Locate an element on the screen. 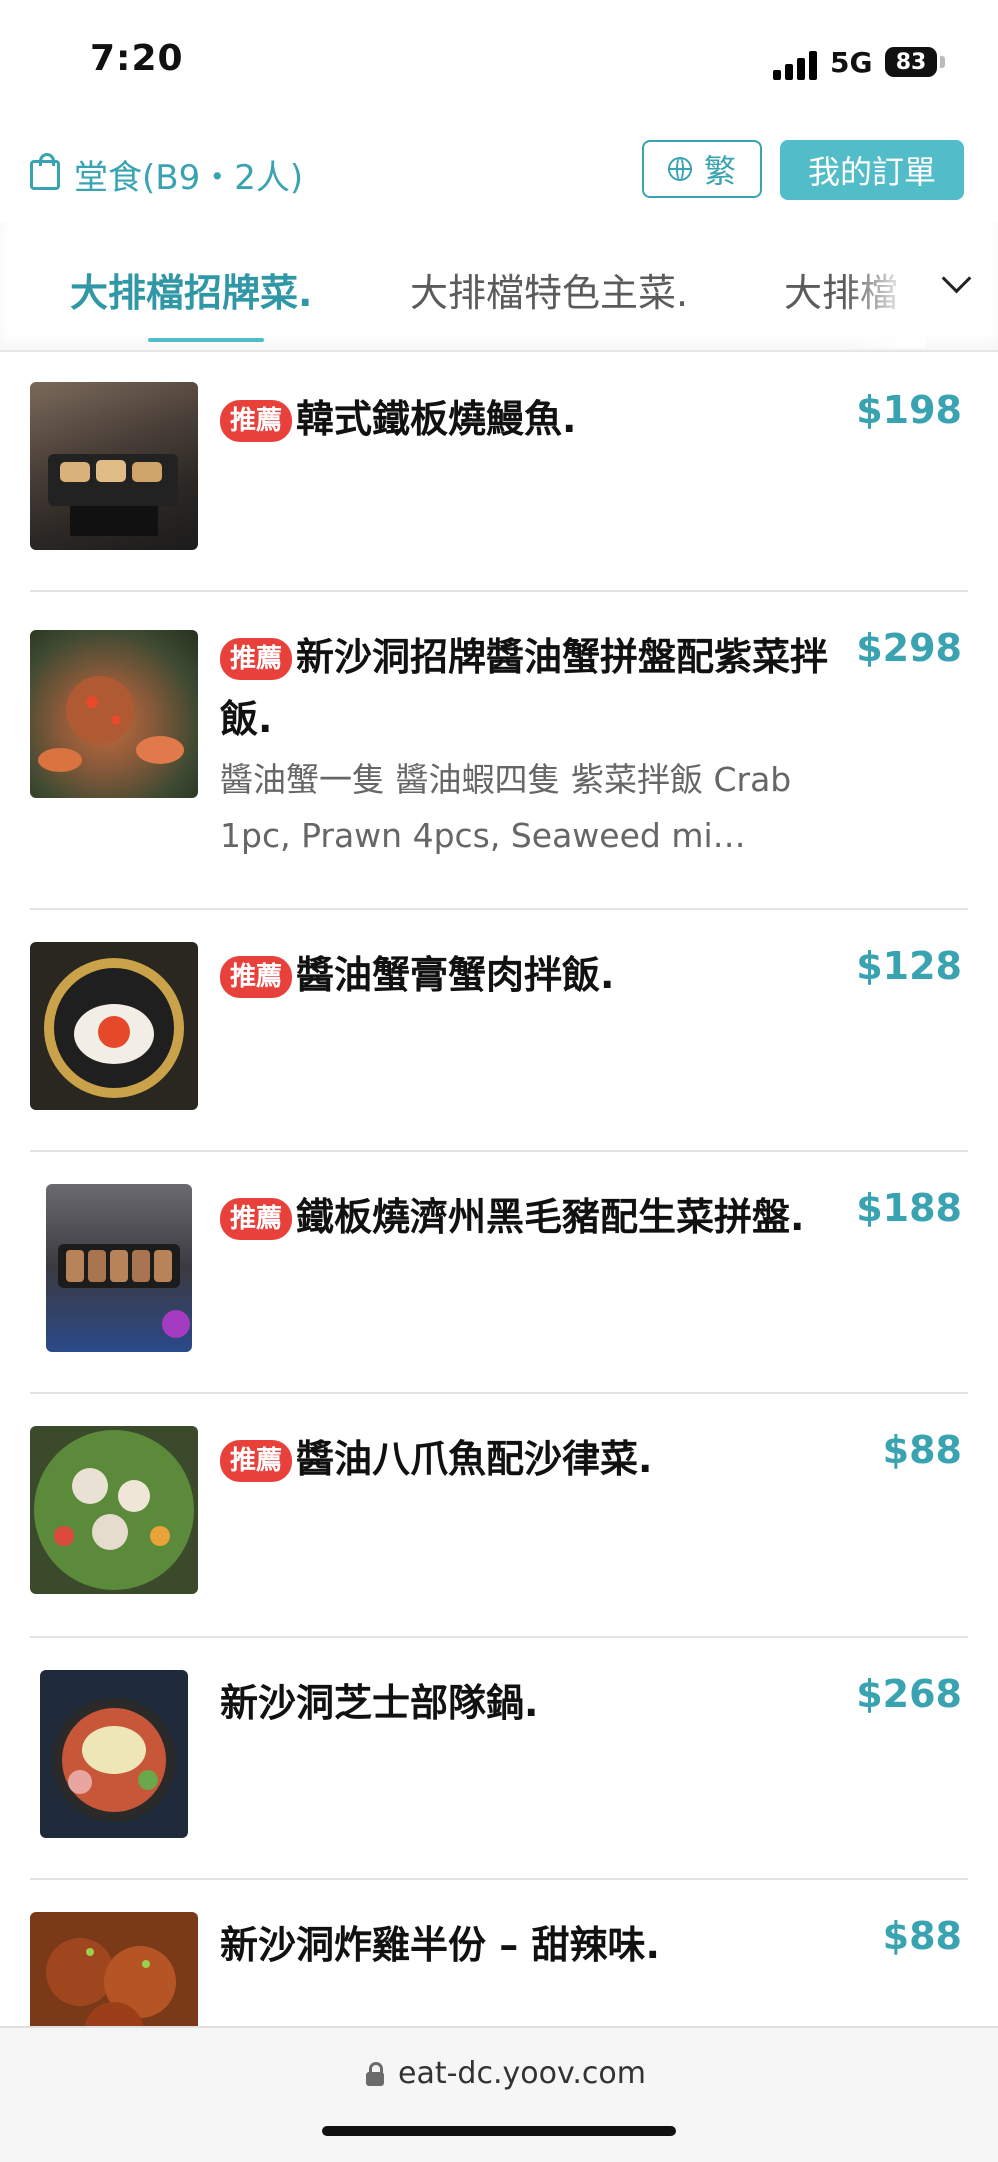  menu-item-name: 推薦 鐵板燒濟州黑毛豬配生菜拼盤. is located at coordinates (530, 1217).